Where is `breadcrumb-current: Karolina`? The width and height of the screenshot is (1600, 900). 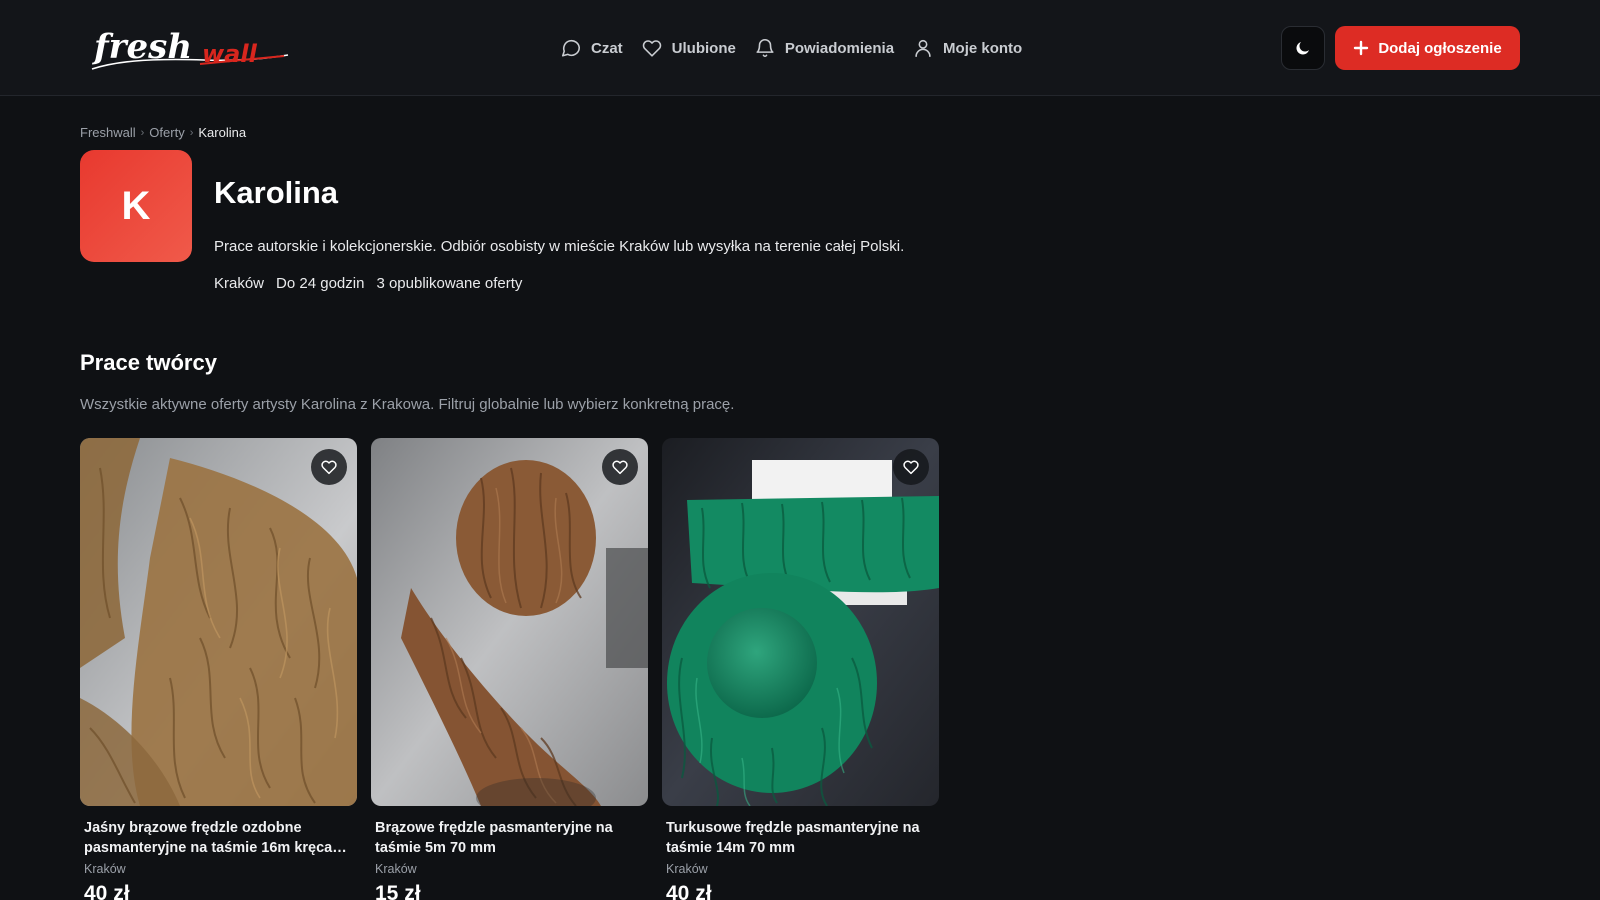
breadcrumb-current: Karolina is located at coordinates (222, 132).